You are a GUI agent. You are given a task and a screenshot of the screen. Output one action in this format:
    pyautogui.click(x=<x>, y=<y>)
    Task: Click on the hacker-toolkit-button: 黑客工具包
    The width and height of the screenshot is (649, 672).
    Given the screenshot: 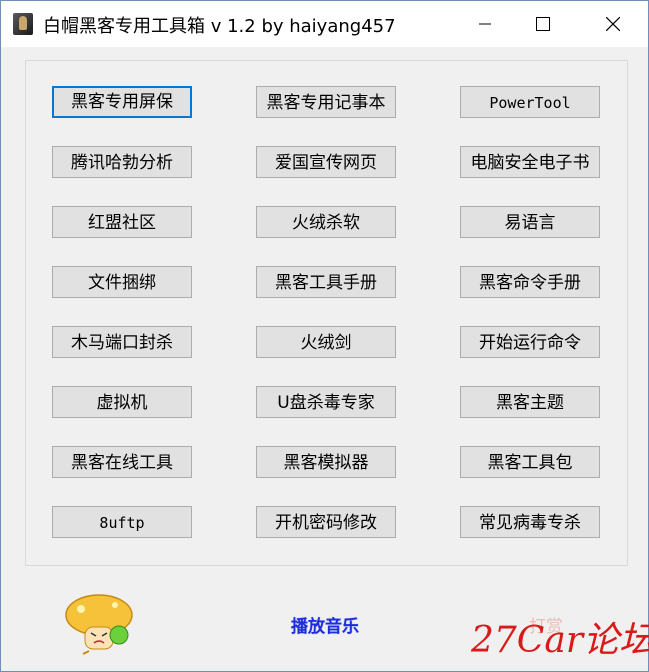 What is the action you would take?
    pyautogui.click(x=530, y=462)
    